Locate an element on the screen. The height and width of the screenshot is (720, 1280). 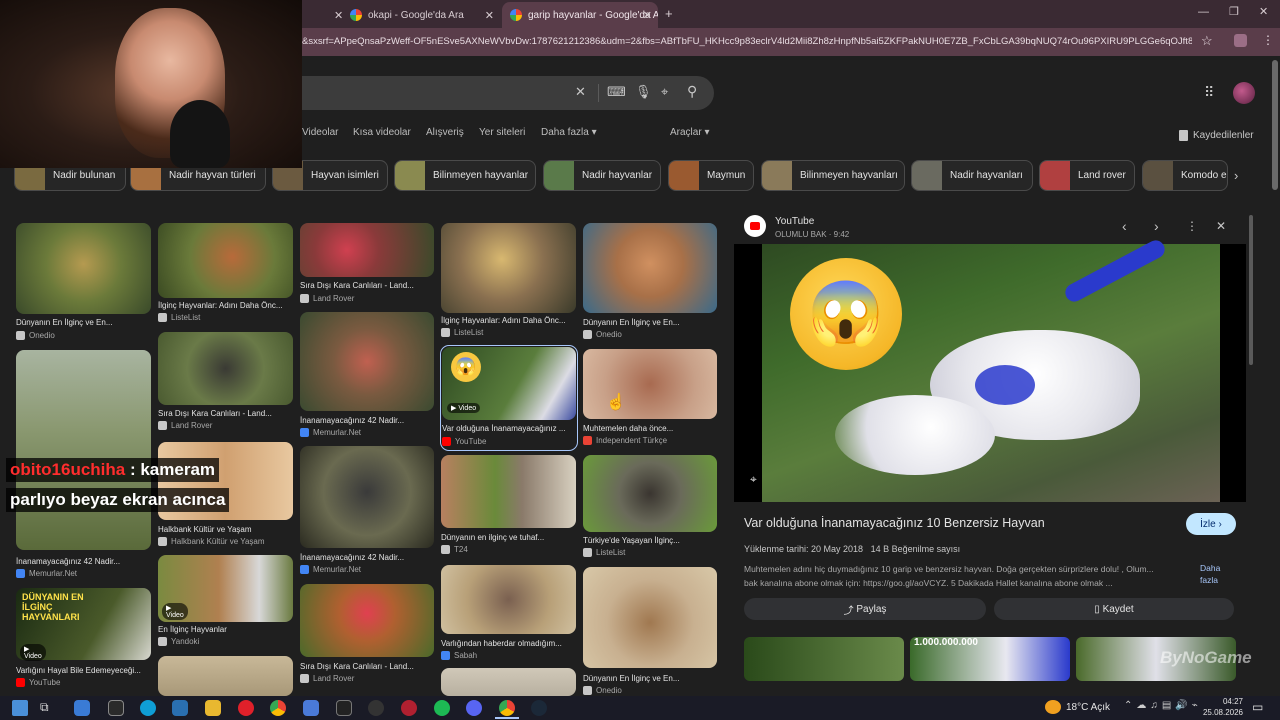
steam-icon is located at coordinates (539, 708).